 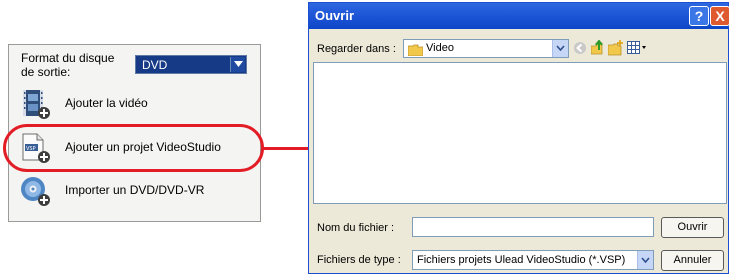 What do you see at coordinates (133, 148) in the screenshot?
I see `highlight-ellipse` at bounding box center [133, 148].